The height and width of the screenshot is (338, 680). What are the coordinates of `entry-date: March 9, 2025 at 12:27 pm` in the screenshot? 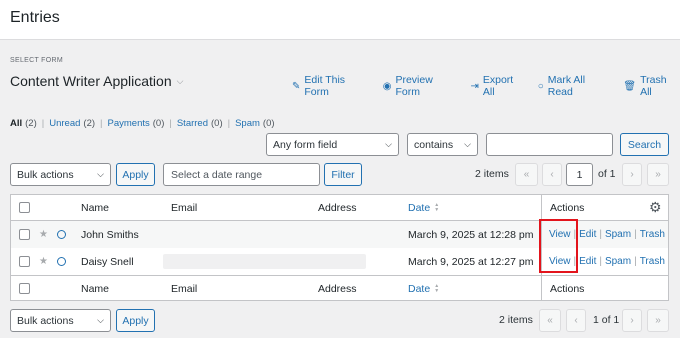 It's located at (471, 261).